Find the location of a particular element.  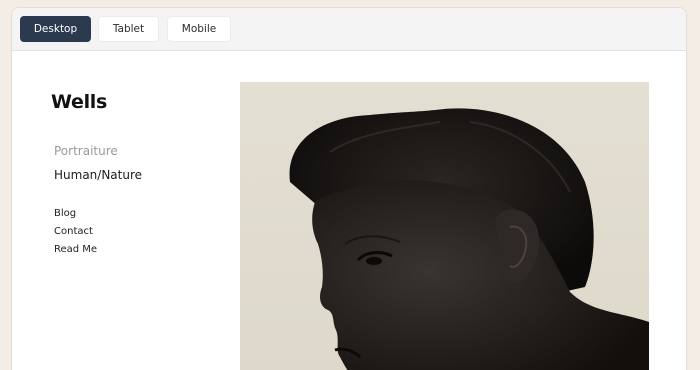

primary-nav: Portraiture Human/Nature is located at coordinates (98, 168).